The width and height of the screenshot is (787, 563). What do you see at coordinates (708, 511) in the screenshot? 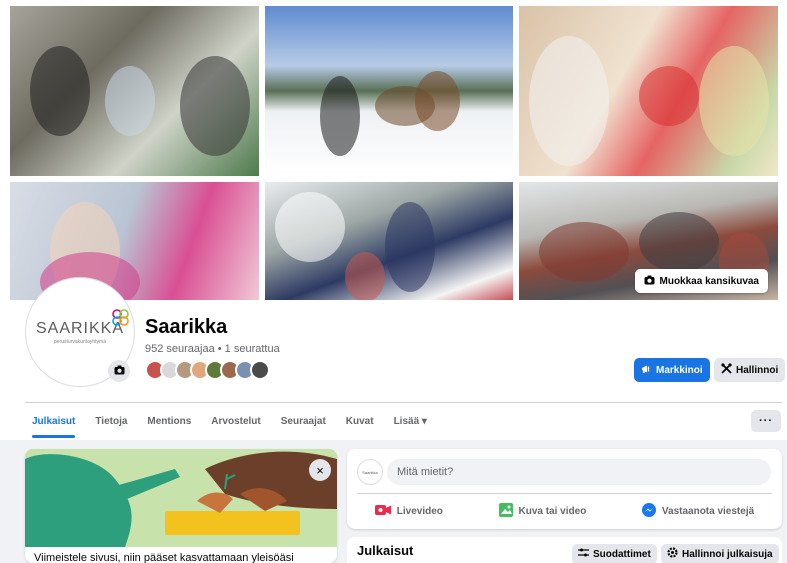
I see `receive-messages-label: Vastaanota viestejä` at bounding box center [708, 511].